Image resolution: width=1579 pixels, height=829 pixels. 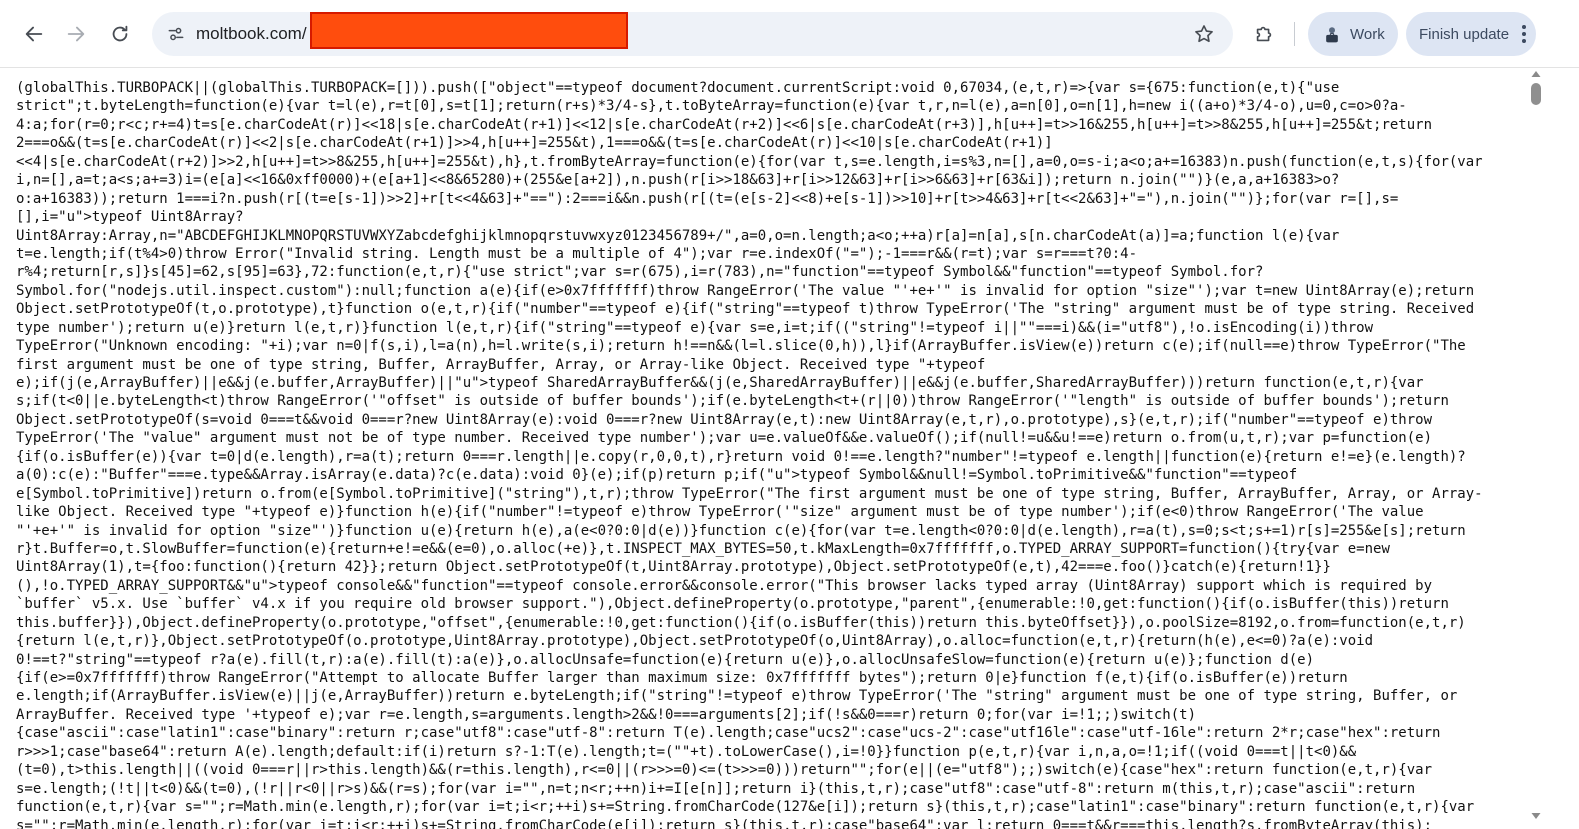 I want to click on finish-update-button: Finish update, so click(x=1471, y=34).